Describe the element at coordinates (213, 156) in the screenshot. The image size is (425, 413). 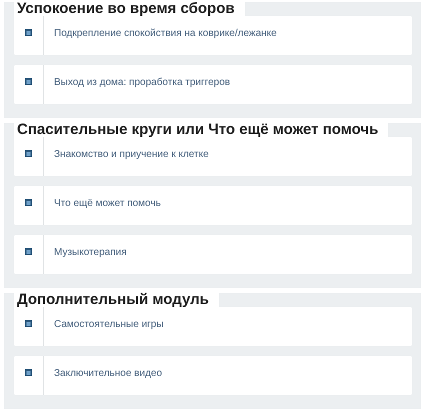
I see `lesson-item: Знакомство и приучение к клетке` at that location.